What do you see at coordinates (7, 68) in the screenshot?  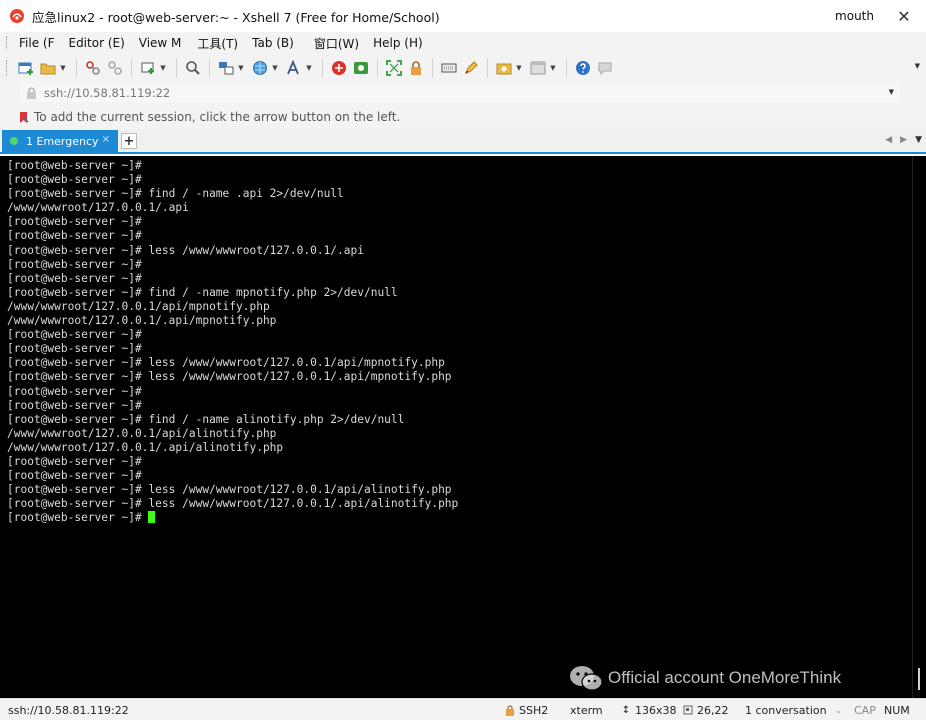 I see `toolbar-grip` at bounding box center [7, 68].